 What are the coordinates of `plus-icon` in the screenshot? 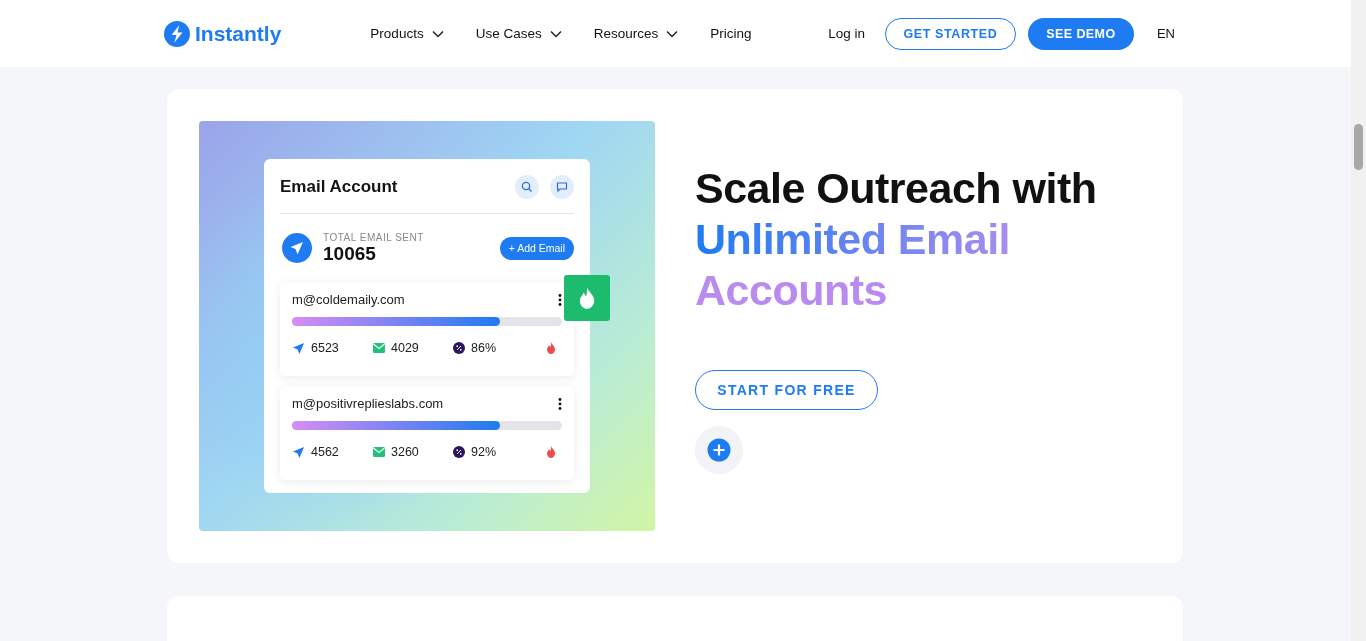 It's located at (719, 450).